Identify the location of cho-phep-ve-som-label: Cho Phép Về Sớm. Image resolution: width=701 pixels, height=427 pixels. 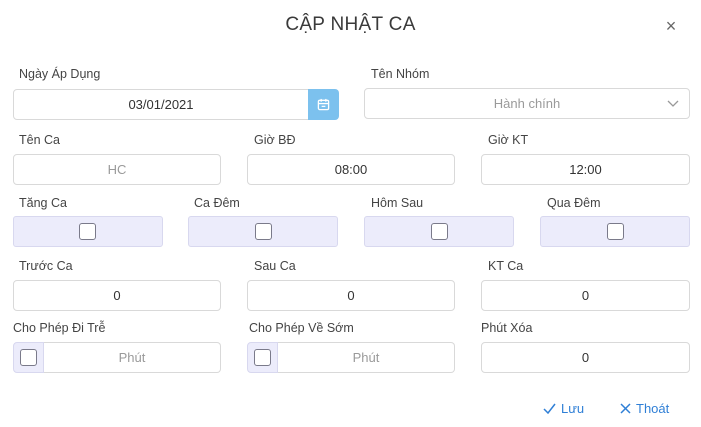
(301, 328).